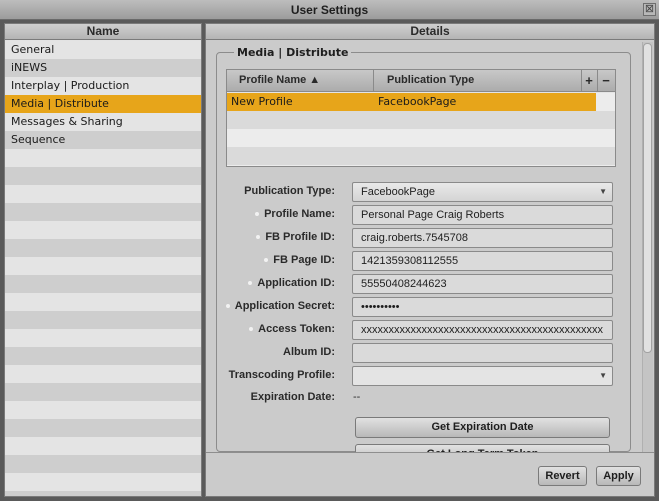 The width and height of the screenshot is (659, 501). What do you see at coordinates (482, 261) in the screenshot?
I see `fb-page-id-input: 1421359308112555` at bounding box center [482, 261].